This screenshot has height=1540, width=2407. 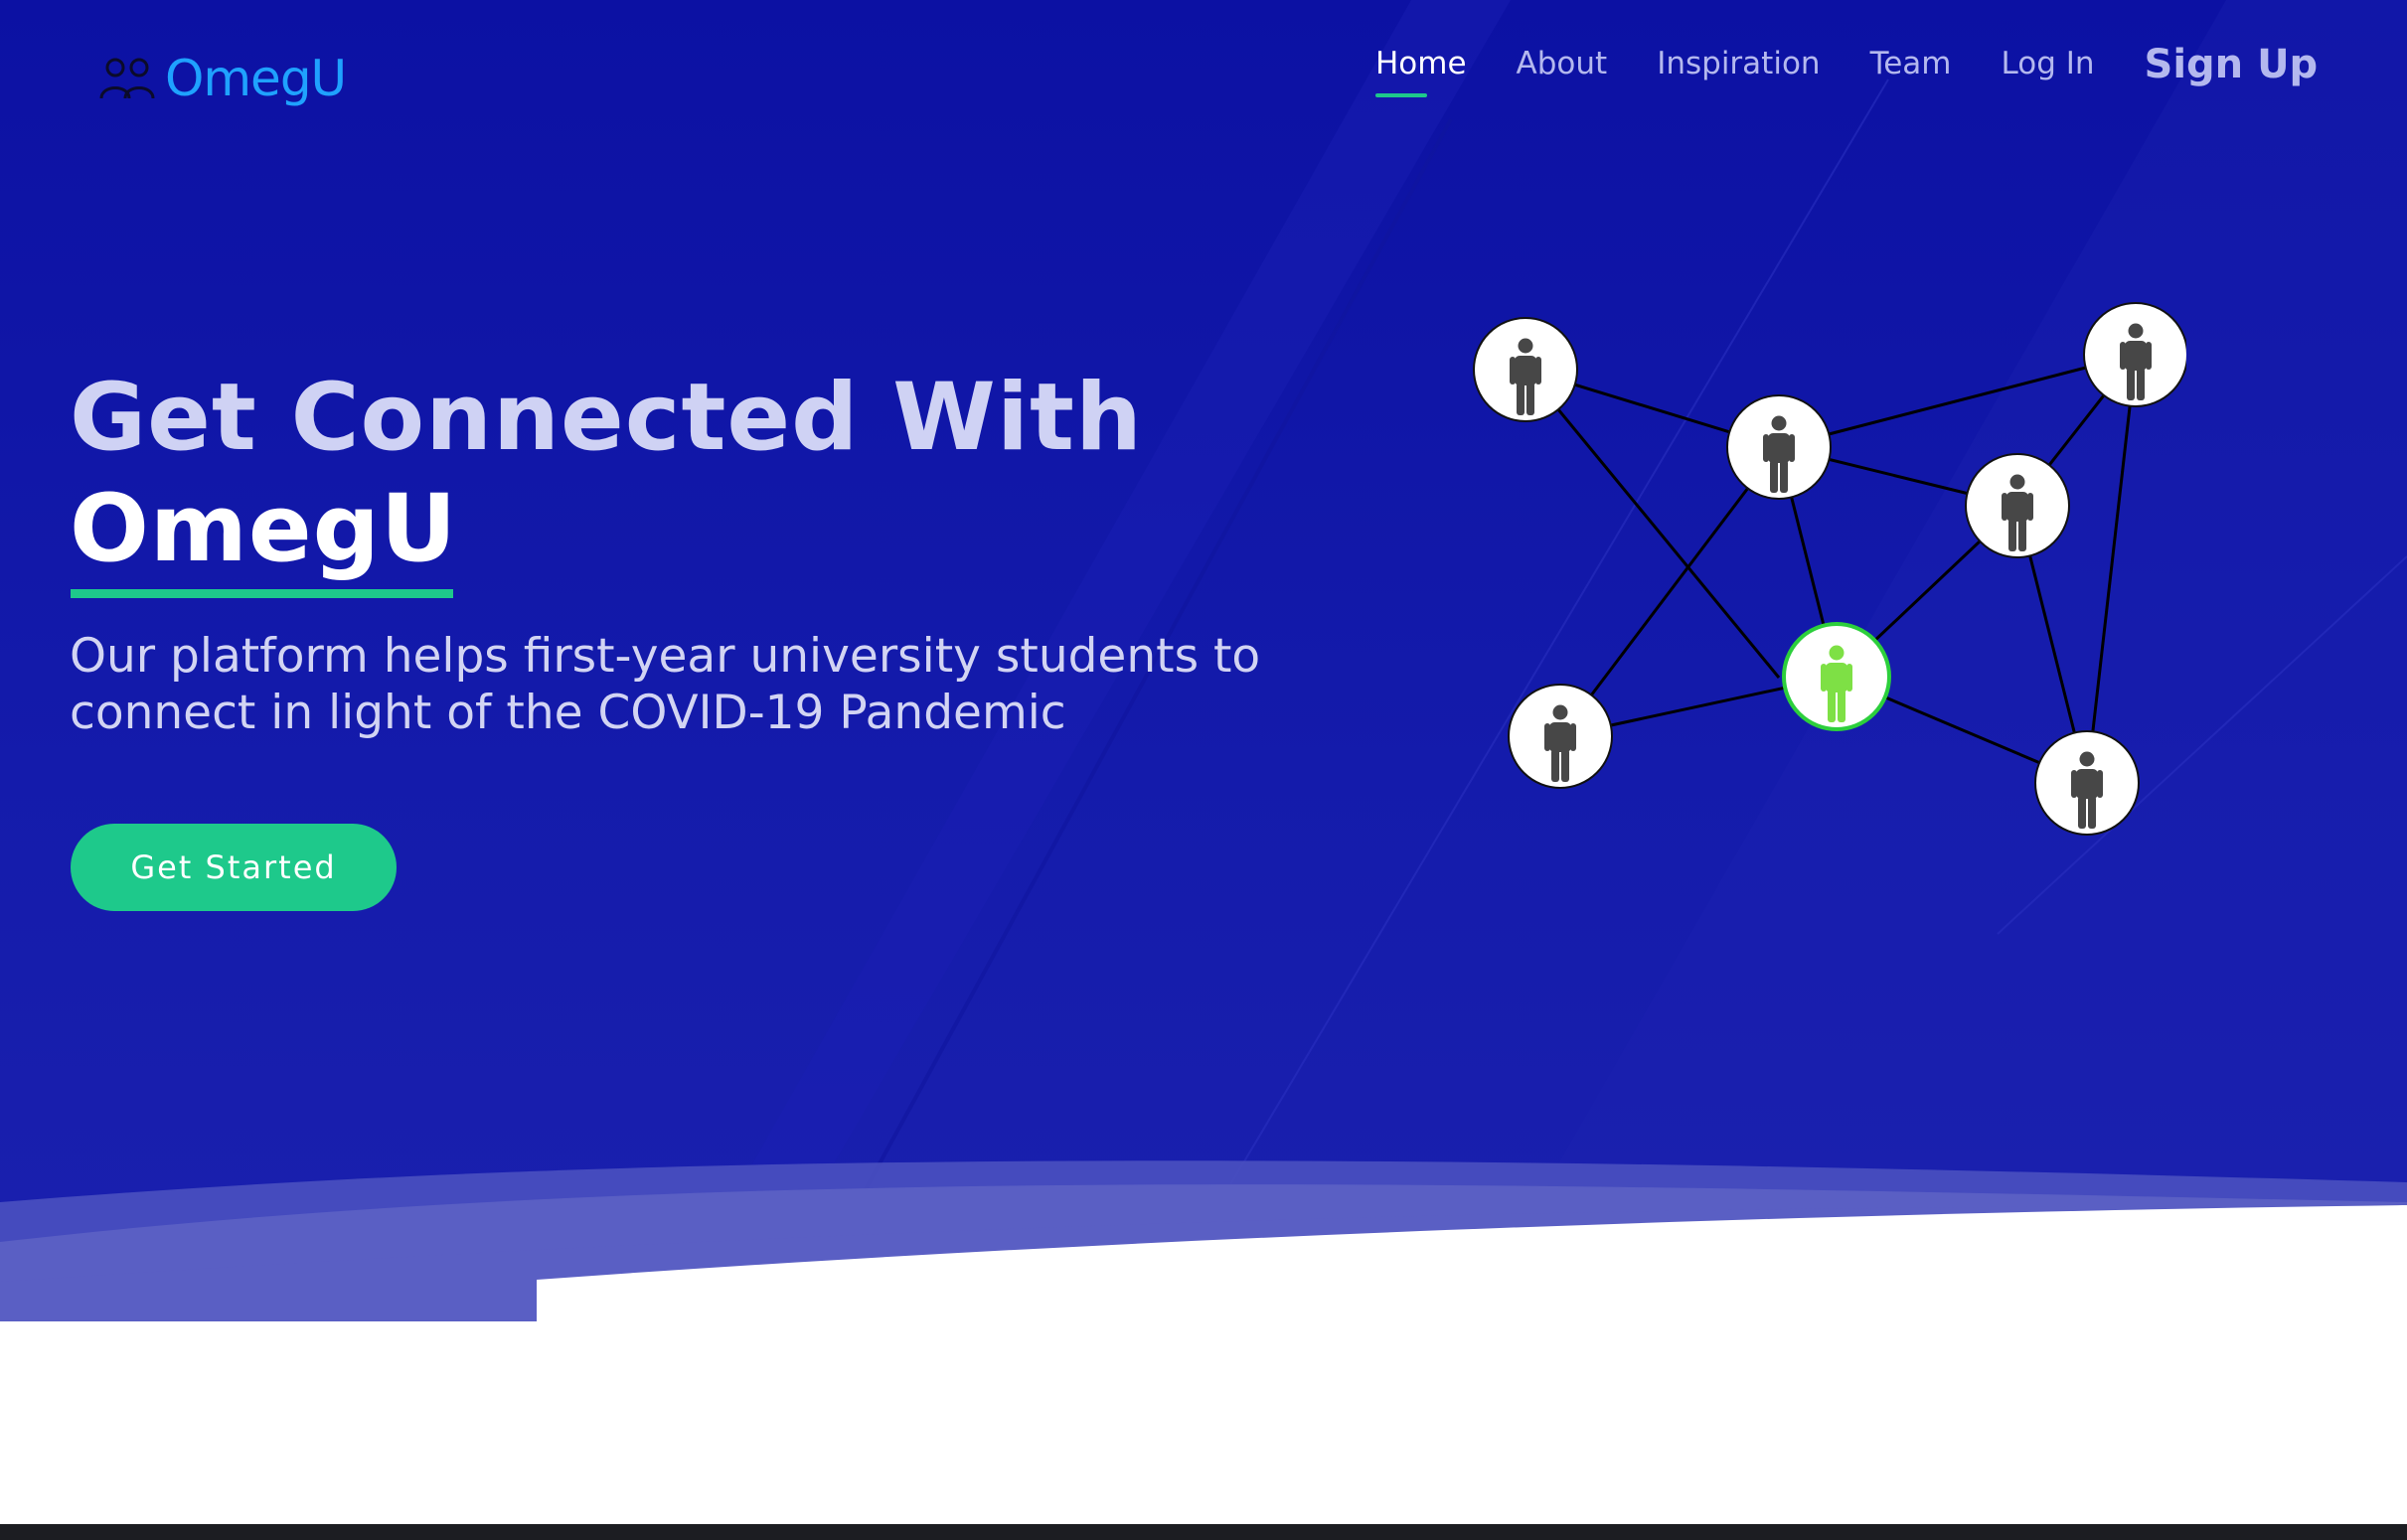 I want to click on nav-login: Log In, so click(x=2048, y=71).